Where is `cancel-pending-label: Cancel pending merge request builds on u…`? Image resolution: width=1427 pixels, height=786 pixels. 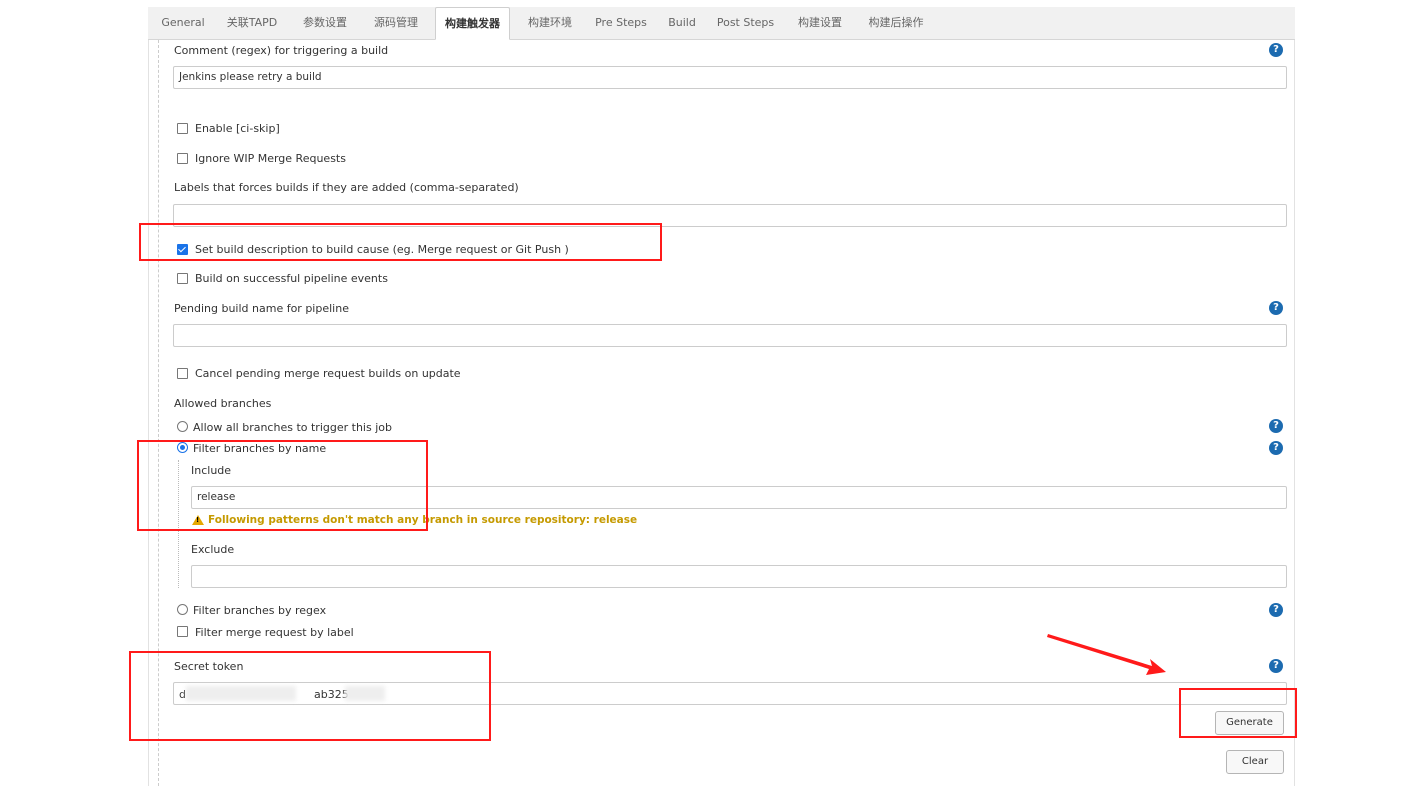 cancel-pending-label: Cancel pending merge request builds on u… is located at coordinates (328, 373).